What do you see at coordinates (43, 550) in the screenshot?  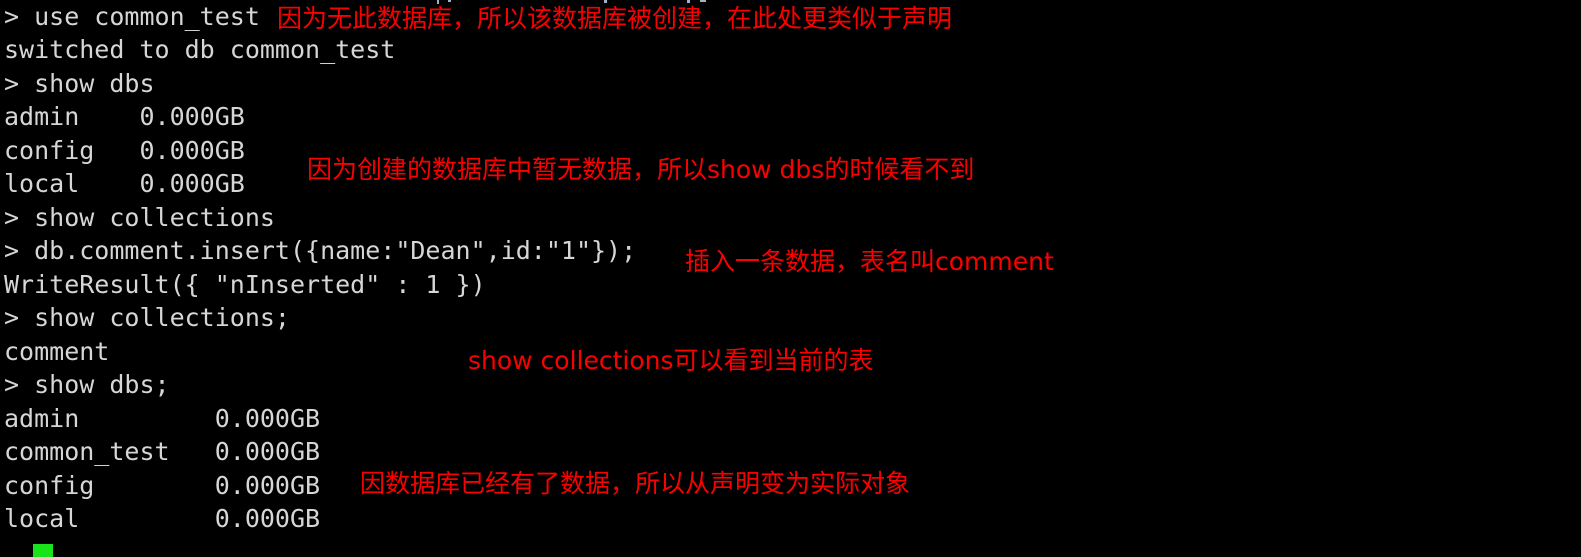 I see `text-cursor` at bounding box center [43, 550].